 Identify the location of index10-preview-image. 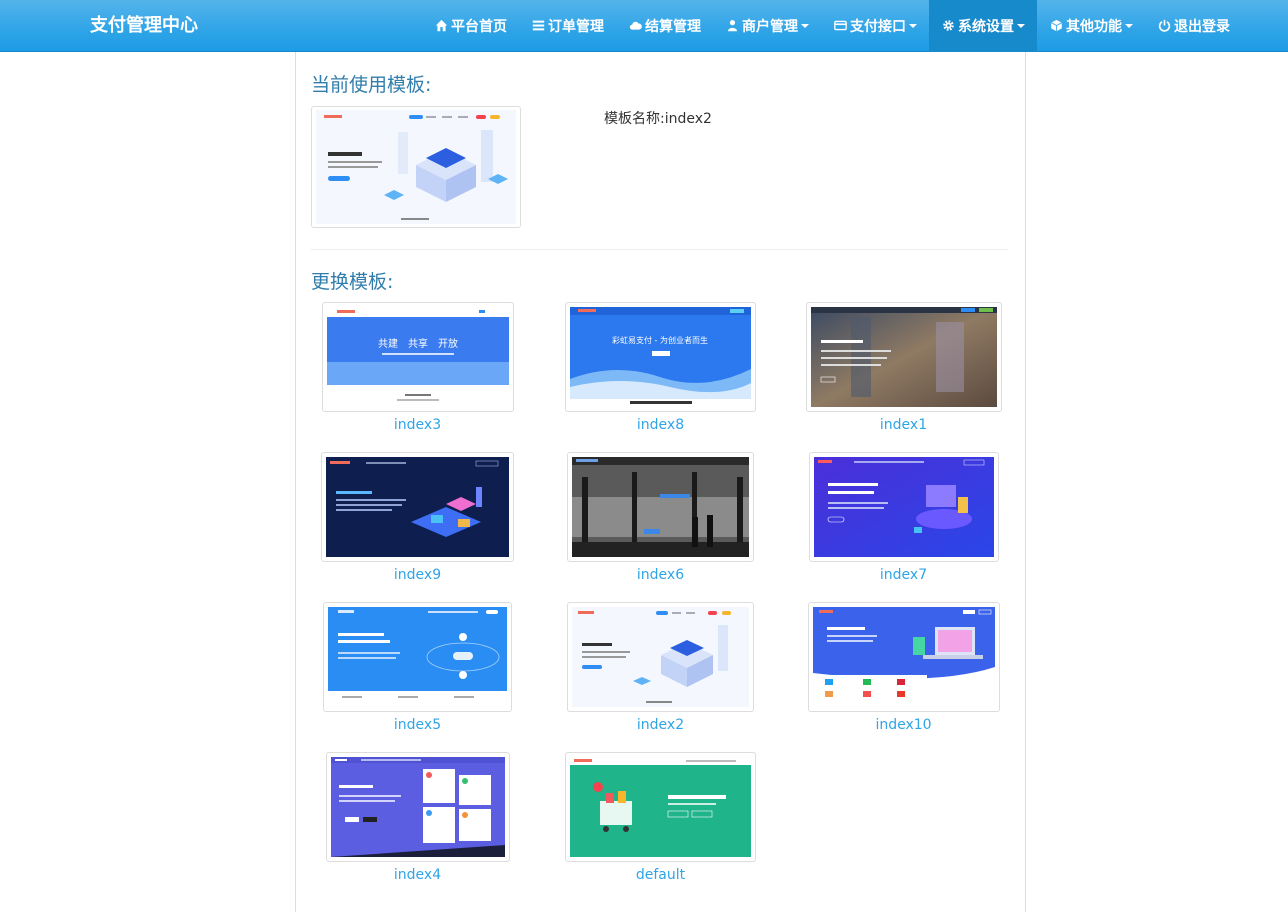
(903, 657).